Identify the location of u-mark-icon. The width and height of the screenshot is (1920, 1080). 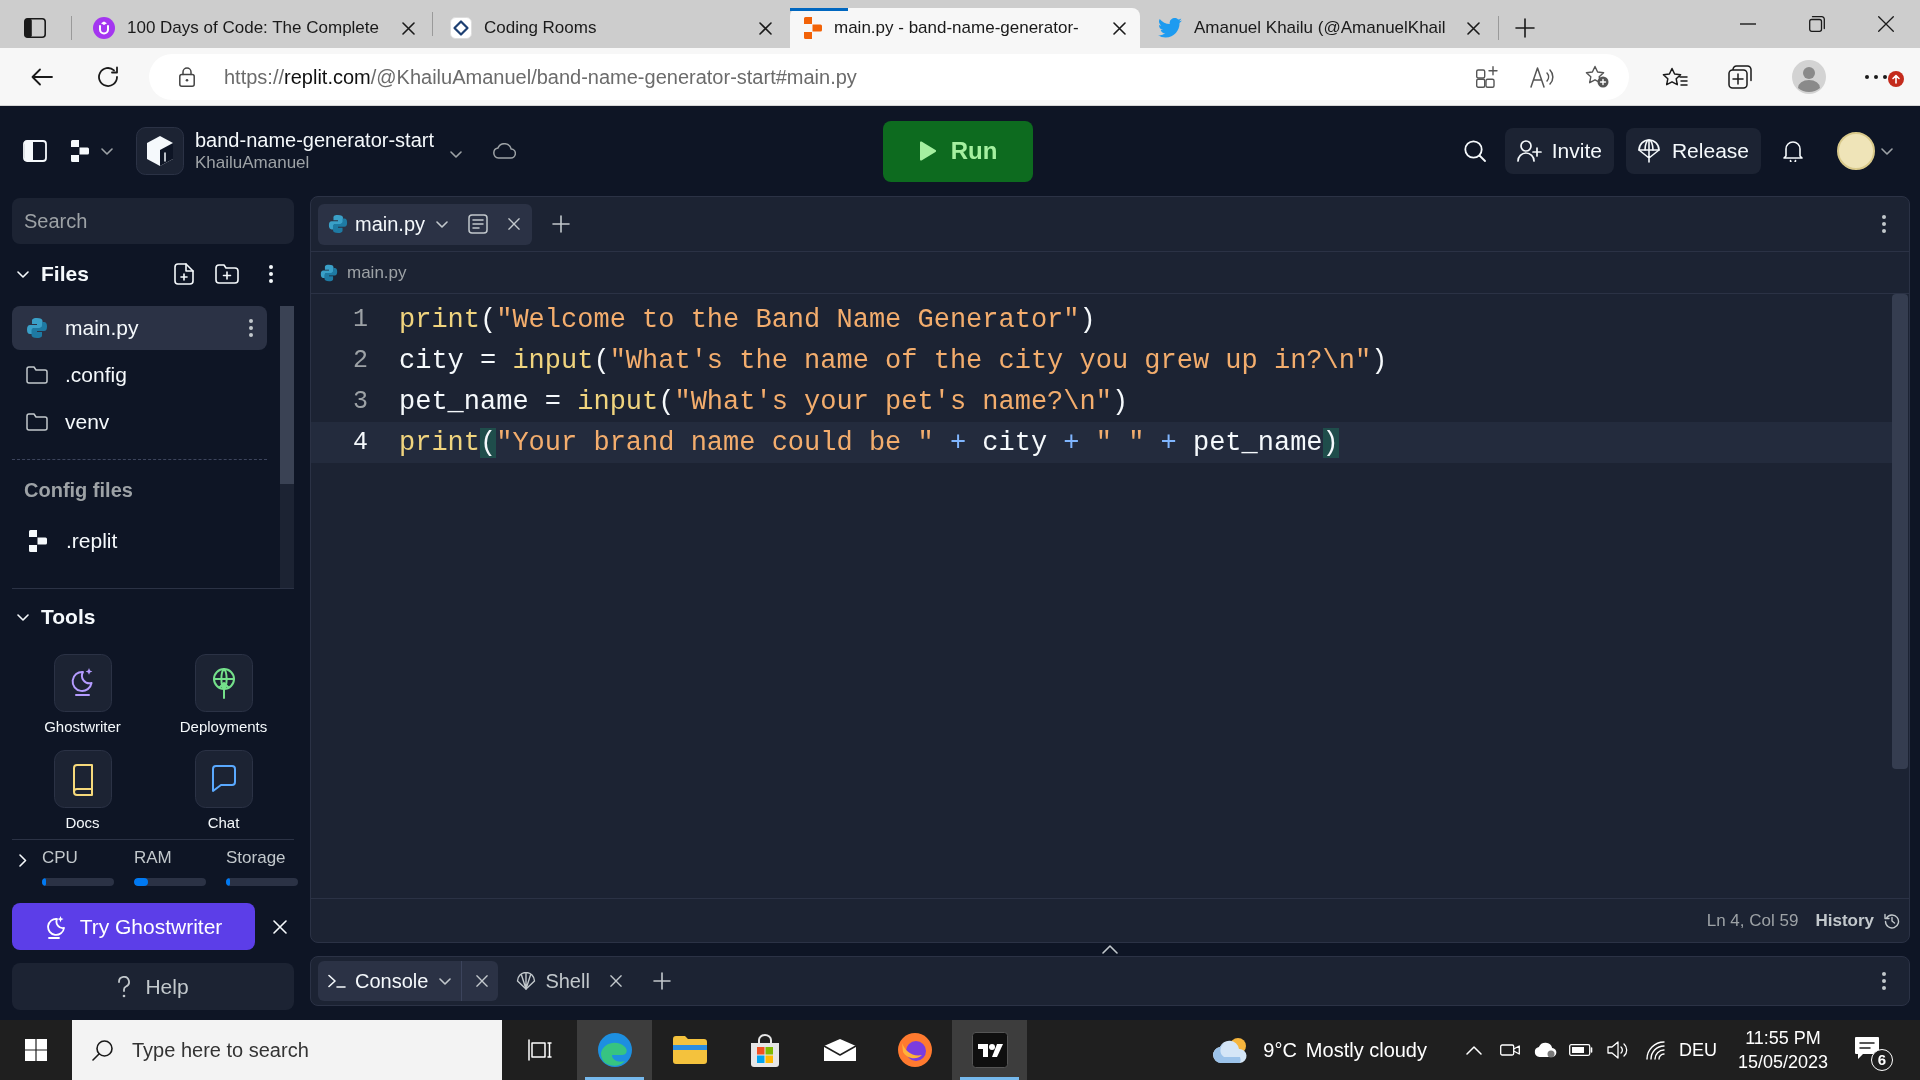
(104, 28).